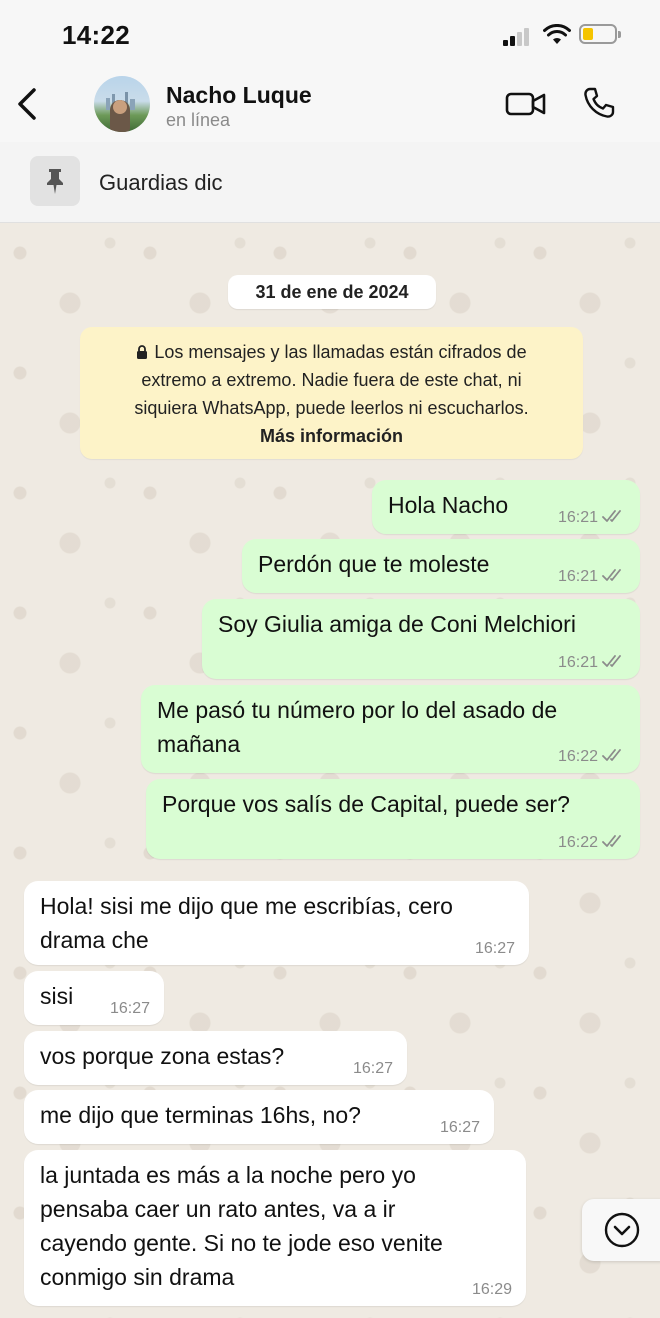 Image resolution: width=660 pixels, height=1318 pixels. I want to click on message-bubble-outgoing: Soy Giulia amiga de Coni Melchiori 16:21, so click(421, 639).